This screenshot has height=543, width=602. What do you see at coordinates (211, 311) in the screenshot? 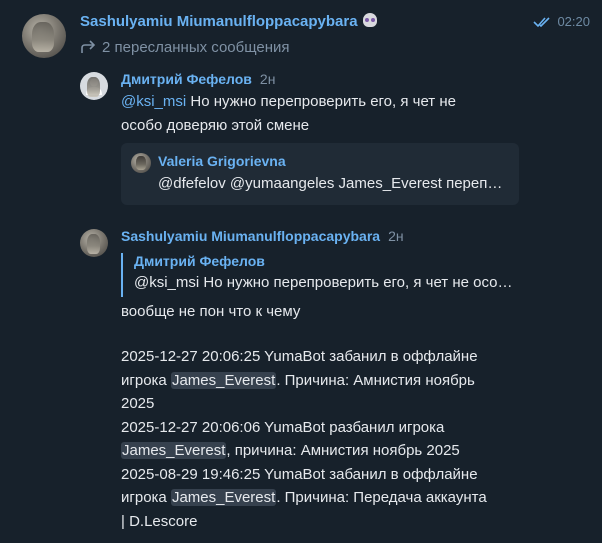
I see `message-body: вообще не пон что к чему` at bounding box center [211, 311].